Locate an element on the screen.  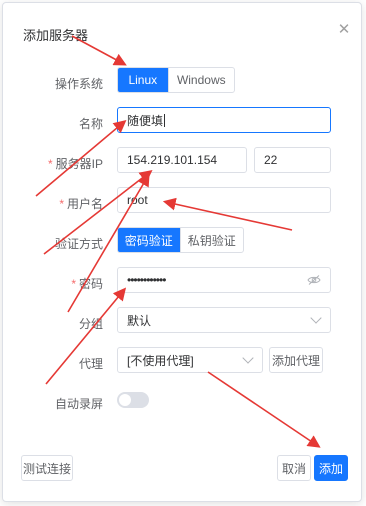
test-connection-button: 测试连接 is located at coordinates (47, 468).